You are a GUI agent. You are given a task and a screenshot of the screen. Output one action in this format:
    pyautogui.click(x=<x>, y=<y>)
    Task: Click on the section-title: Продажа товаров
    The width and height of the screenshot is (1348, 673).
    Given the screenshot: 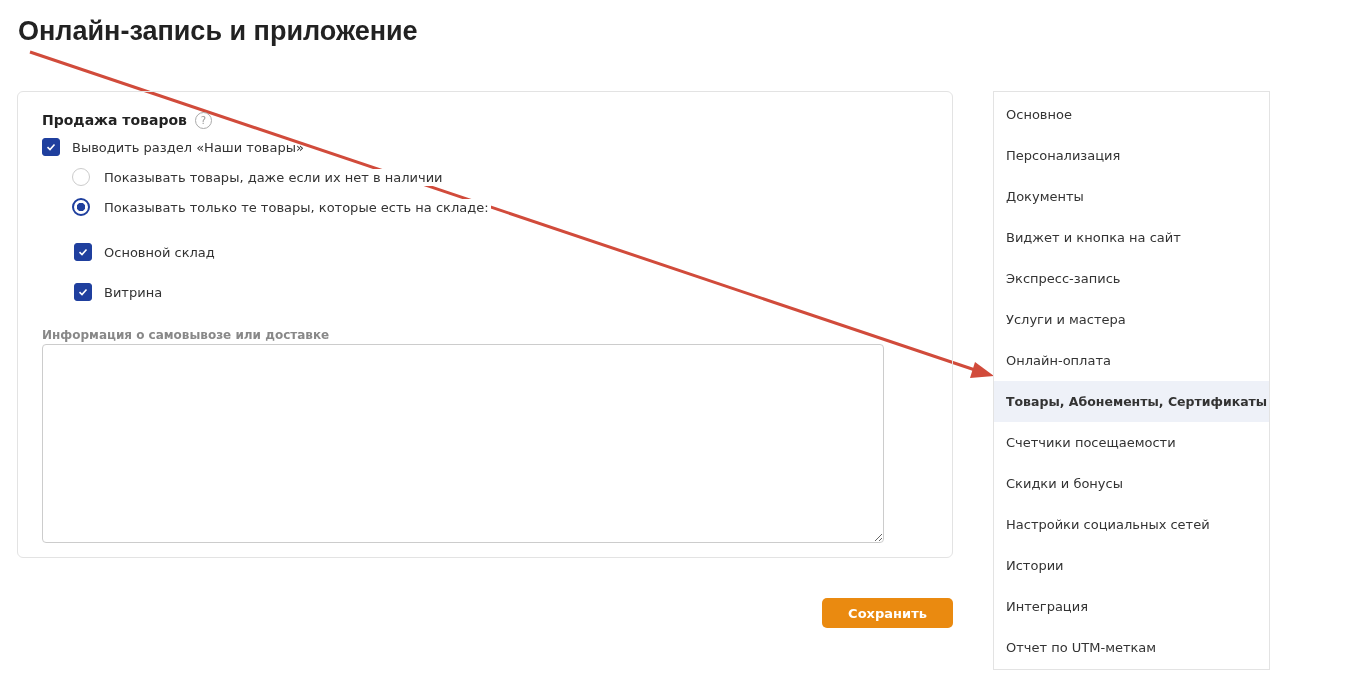 What is the action you would take?
    pyautogui.click(x=114, y=120)
    